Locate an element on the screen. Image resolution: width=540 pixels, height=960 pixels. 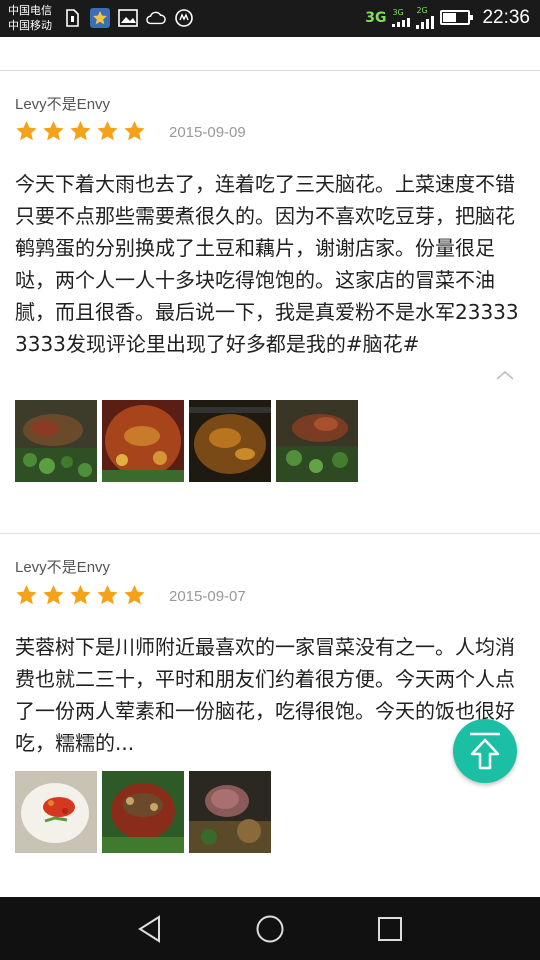
weather-icon is located at coordinates (156, 18).